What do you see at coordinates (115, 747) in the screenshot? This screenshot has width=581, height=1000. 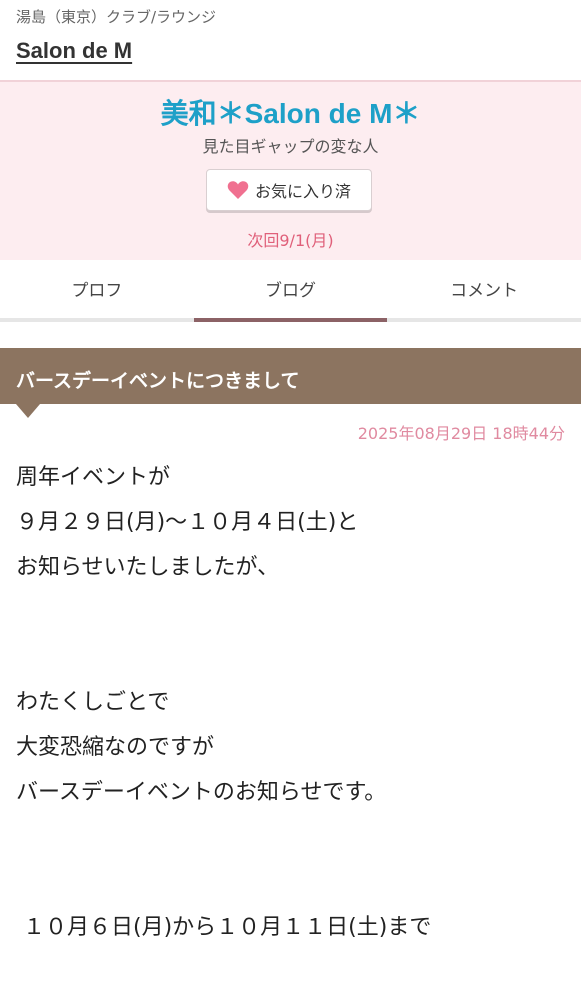 I see `body-line: 大変恐縮なのですが` at bounding box center [115, 747].